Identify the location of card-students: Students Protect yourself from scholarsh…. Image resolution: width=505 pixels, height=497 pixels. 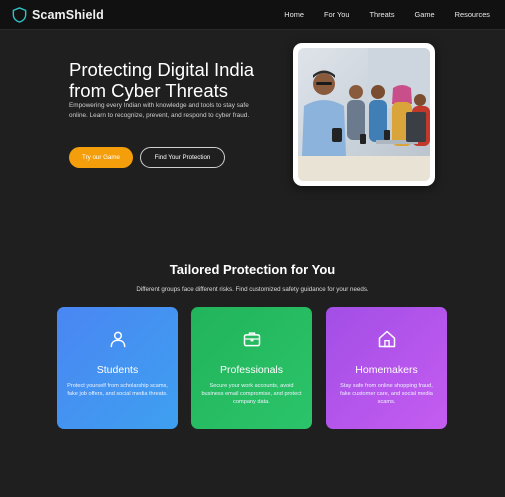
(117, 368).